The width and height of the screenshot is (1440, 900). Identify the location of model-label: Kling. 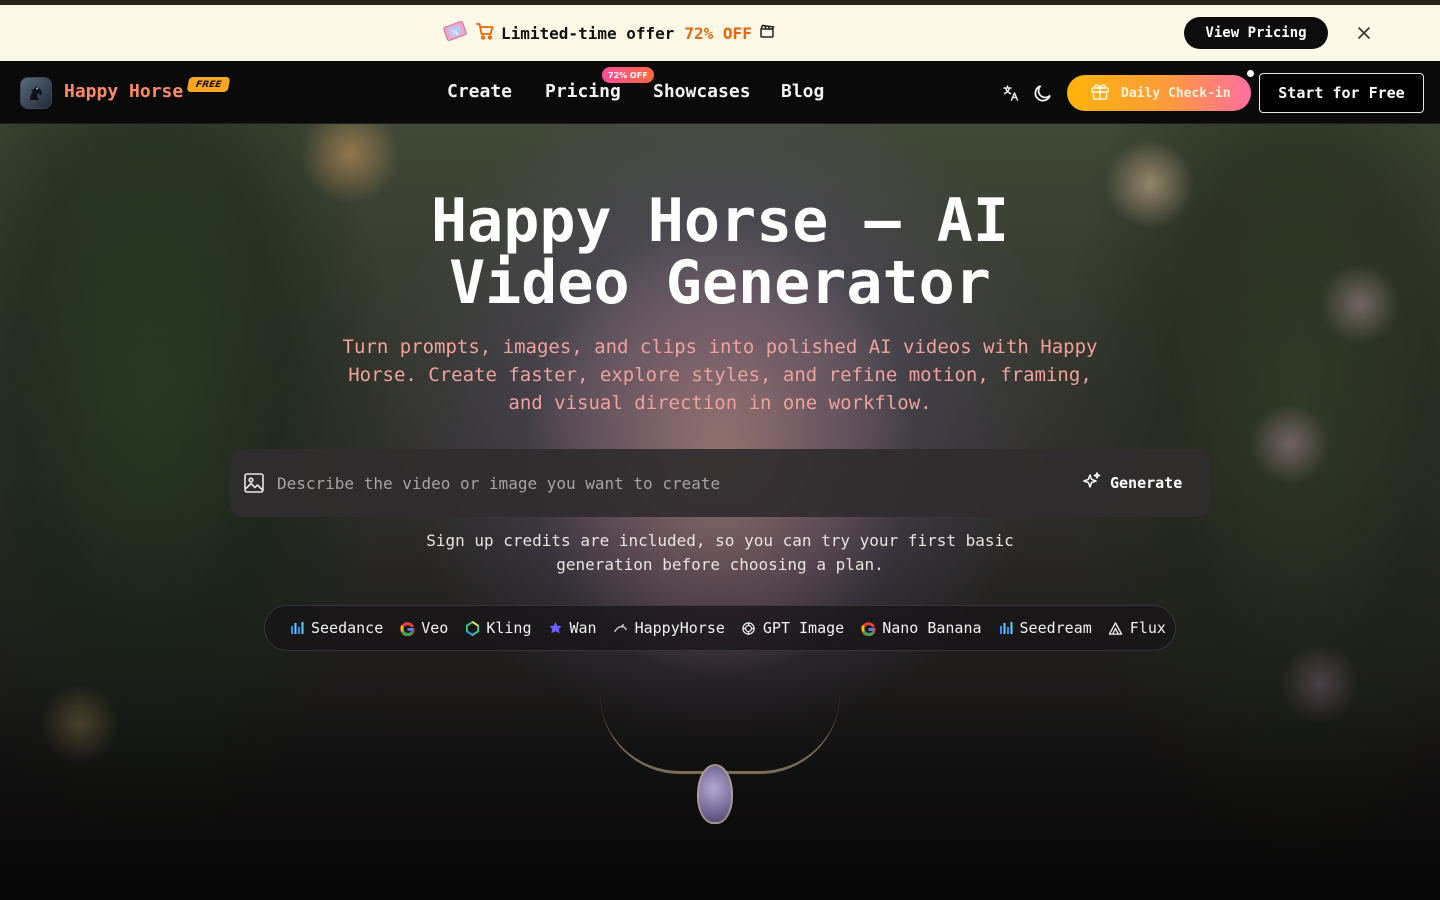
(509, 628).